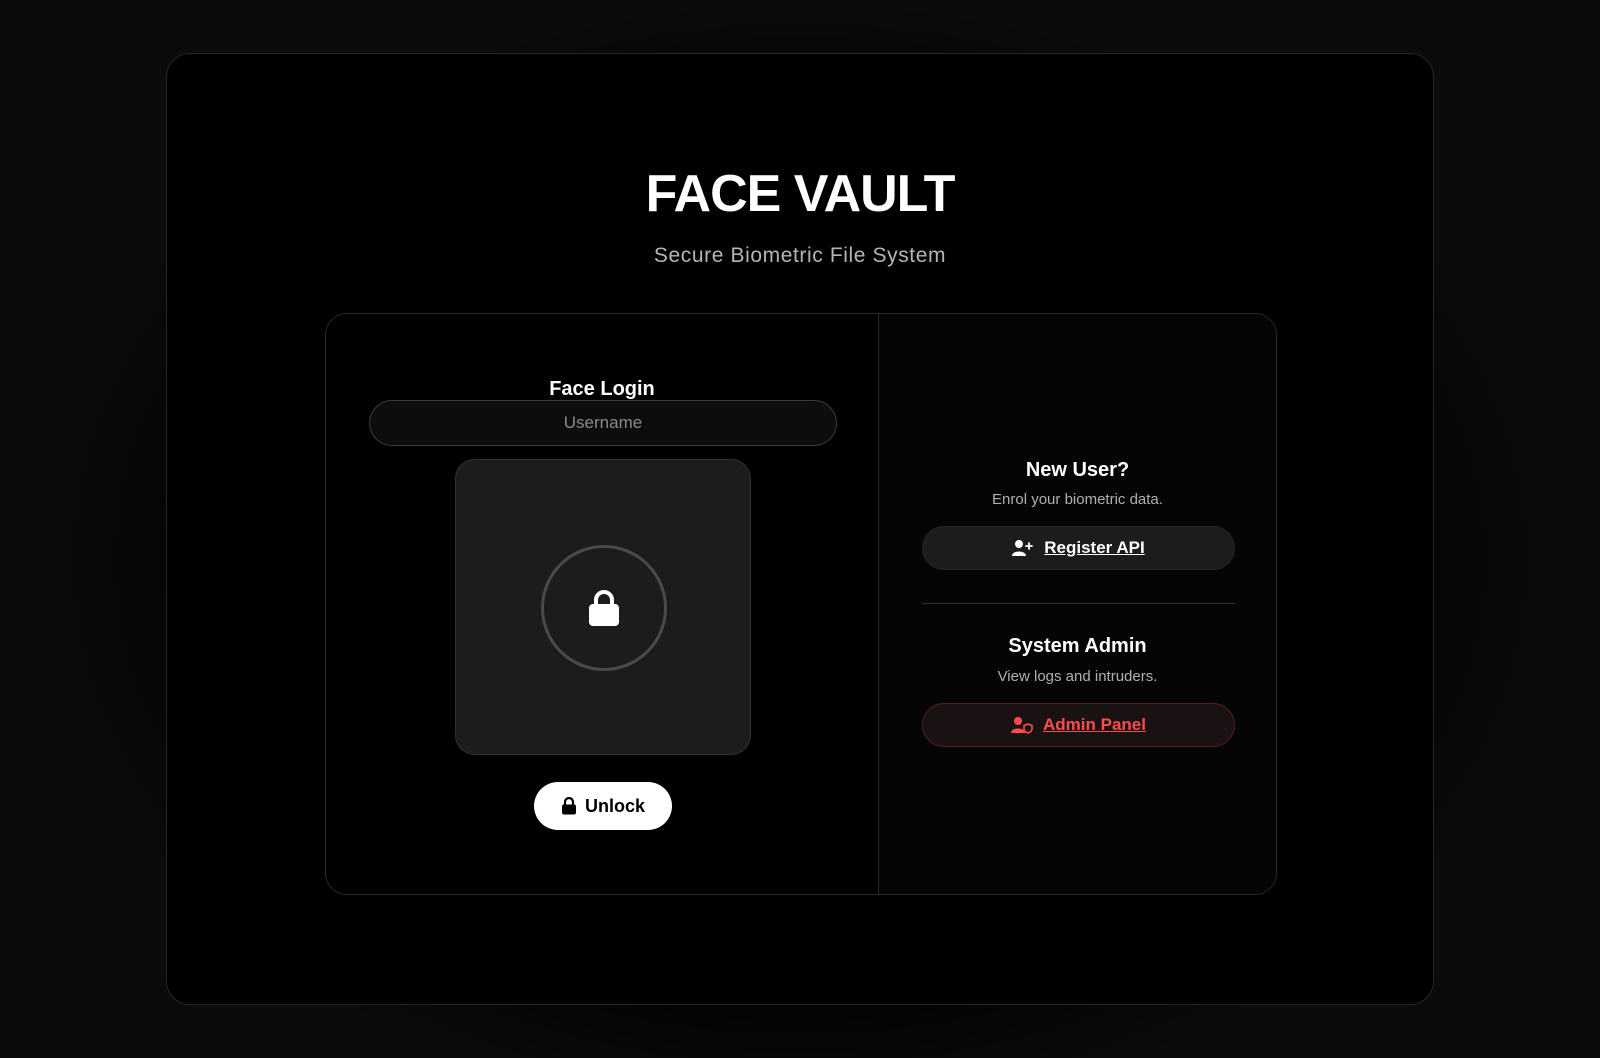 This screenshot has width=1600, height=1058. What do you see at coordinates (1022, 725) in the screenshot?
I see `user-shield-icon` at bounding box center [1022, 725].